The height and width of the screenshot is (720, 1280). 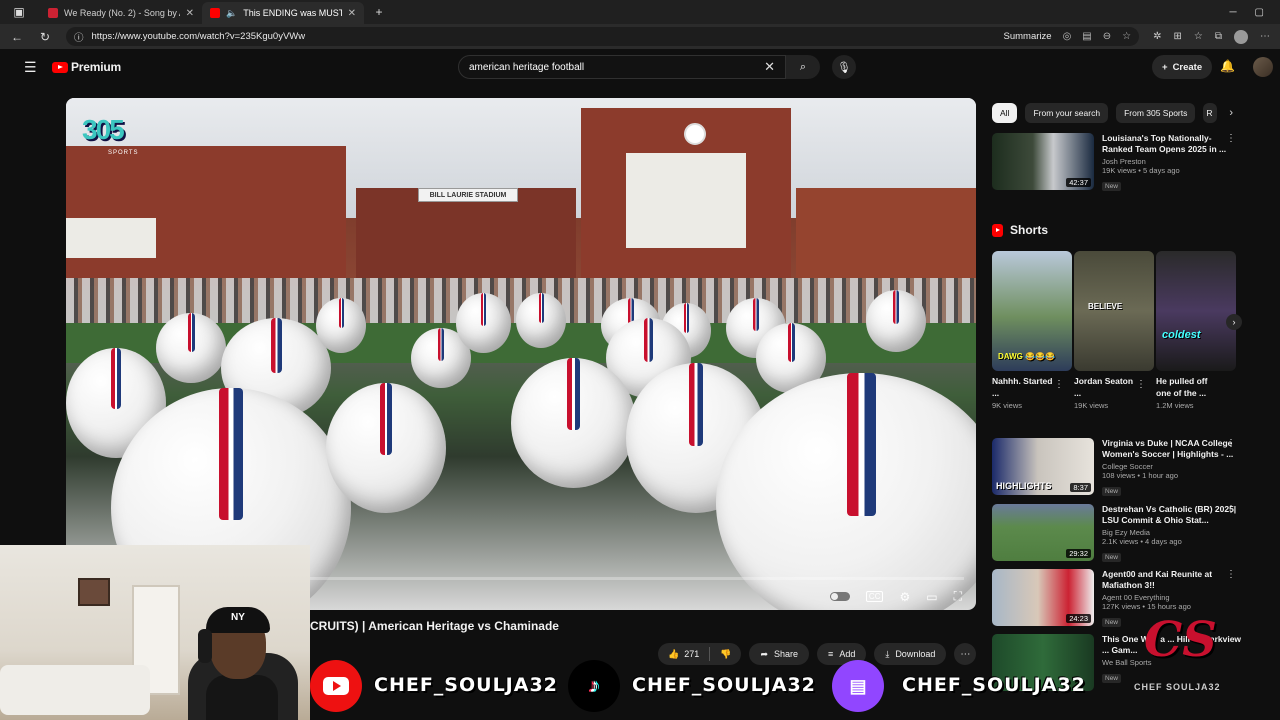 What do you see at coordinates (1234, 322) in the screenshot?
I see `shorts-next-button: ›` at bounding box center [1234, 322].